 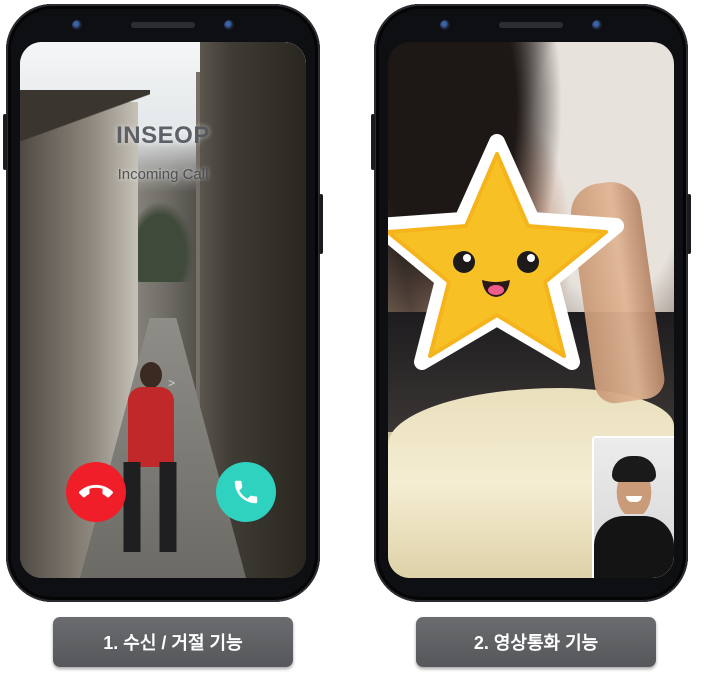 What do you see at coordinates (151, 375) in the screenshot?
I see `caller-photo-head` at bounding box center [151, 375].